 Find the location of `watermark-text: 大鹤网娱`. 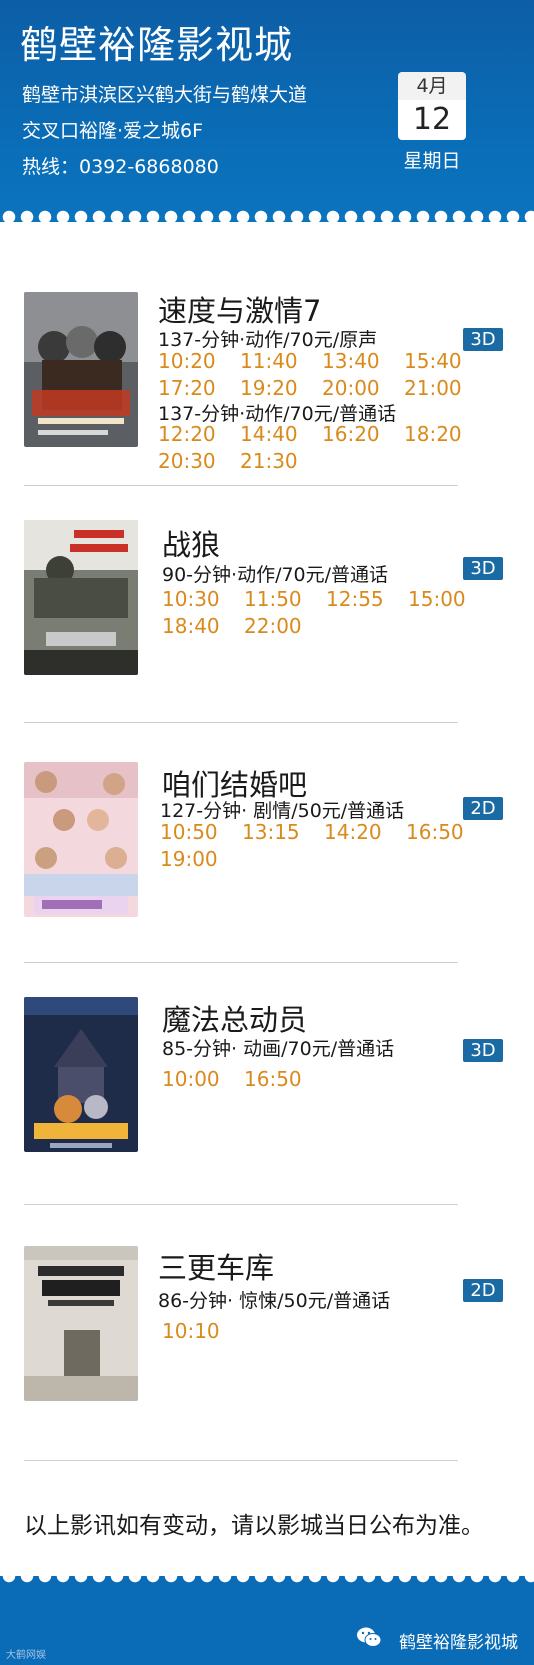

watermark-text: 大鹤网娱 is located at coordinates (26, 1655).